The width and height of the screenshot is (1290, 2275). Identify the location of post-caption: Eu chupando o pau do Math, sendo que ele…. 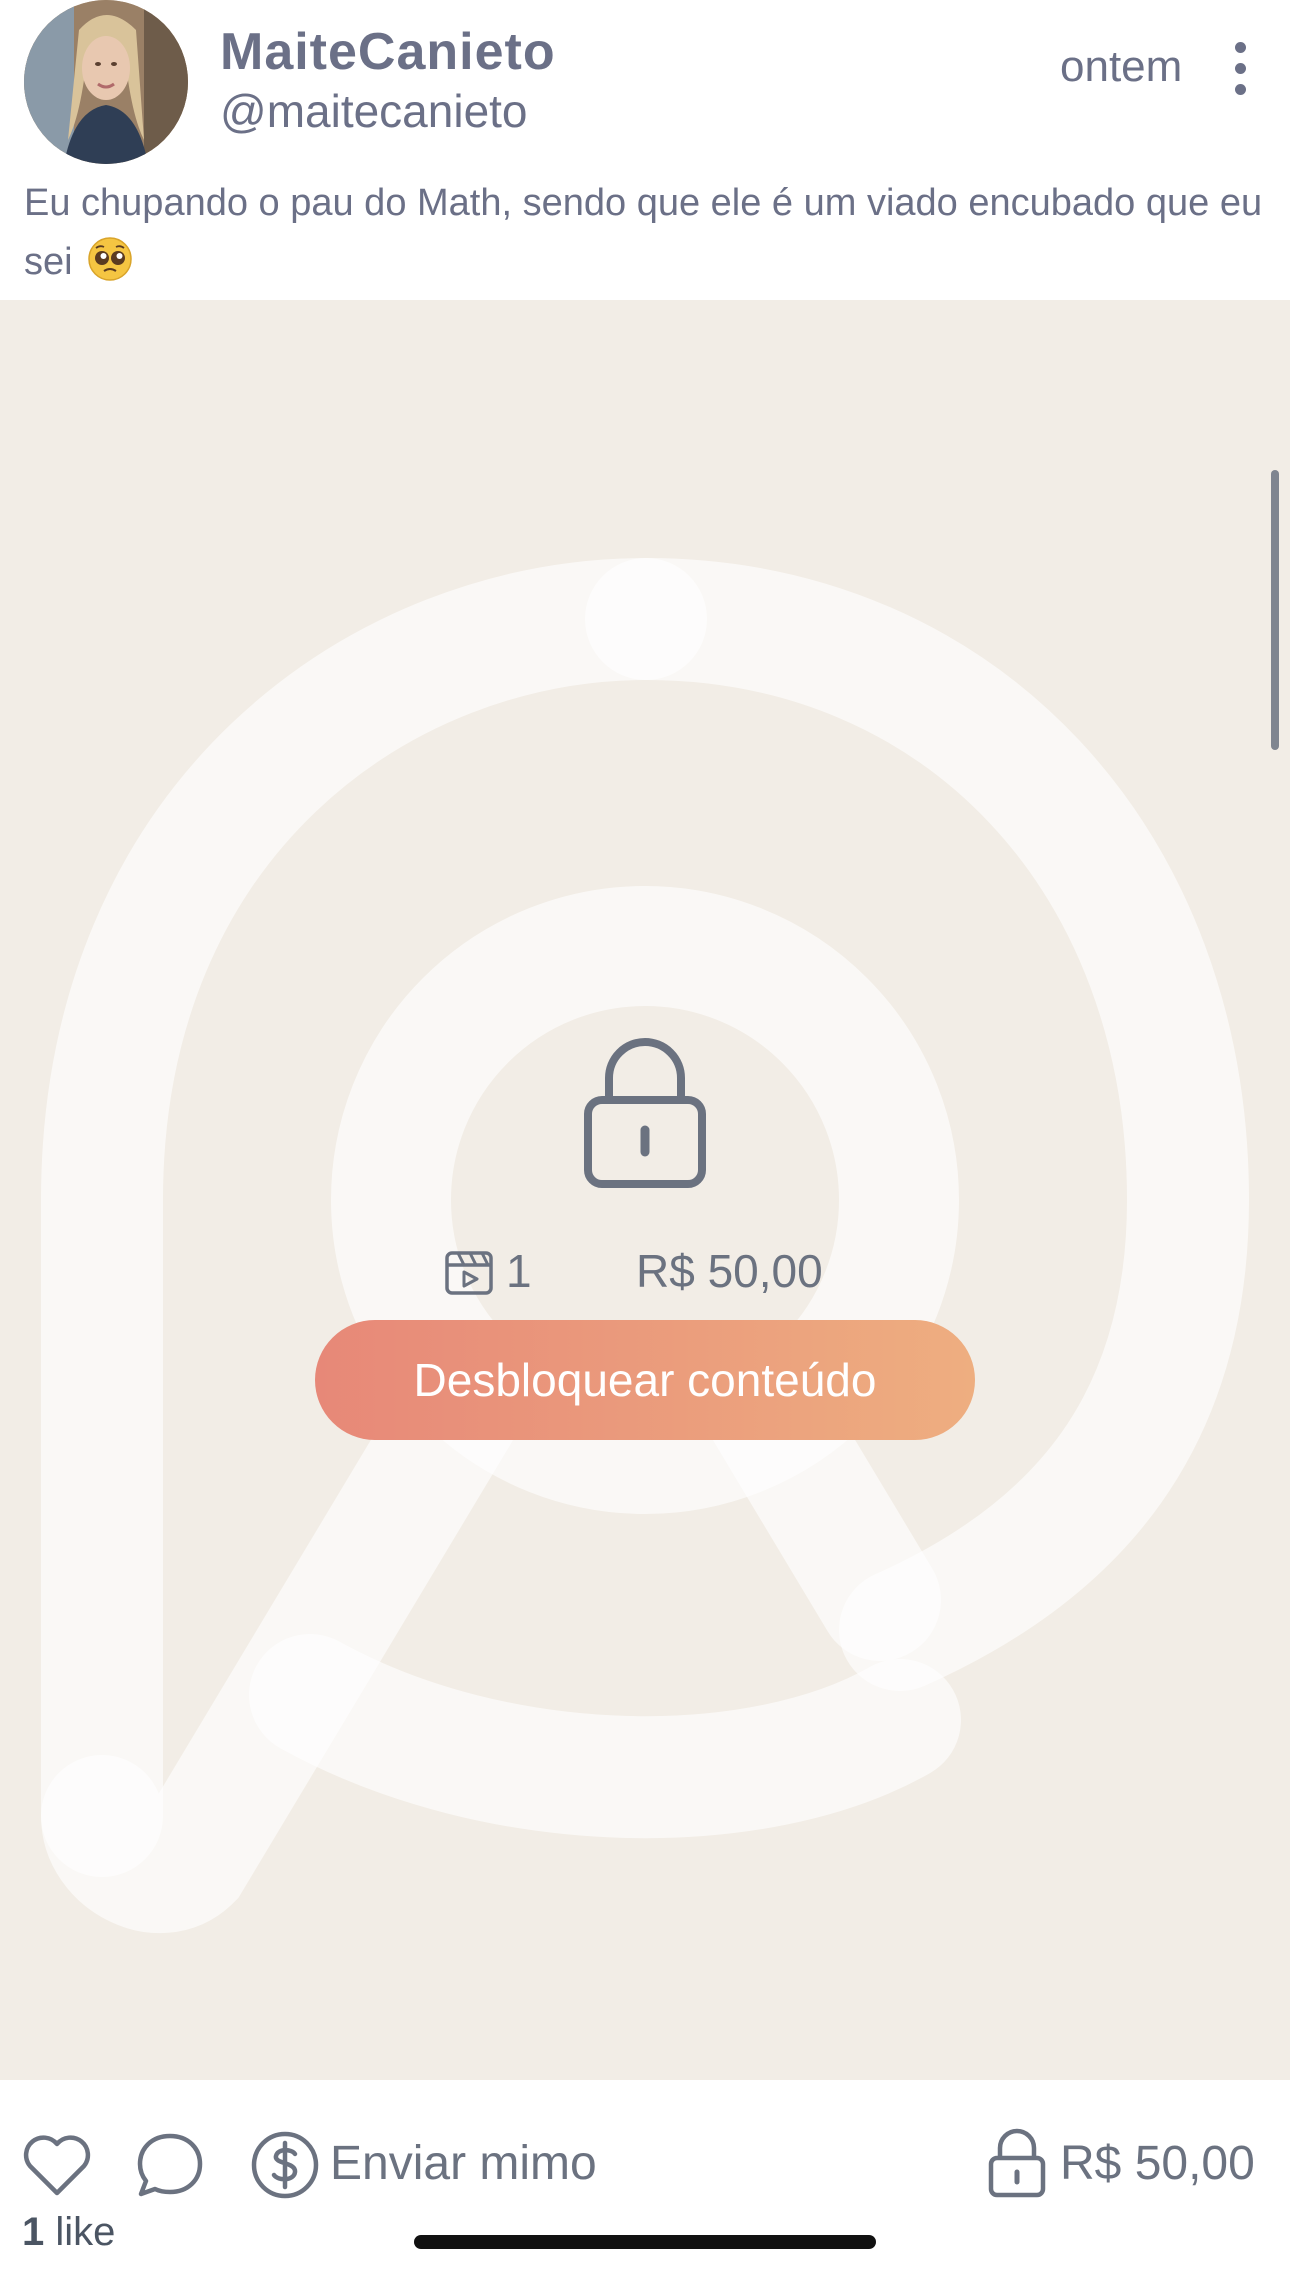
(644, 233).